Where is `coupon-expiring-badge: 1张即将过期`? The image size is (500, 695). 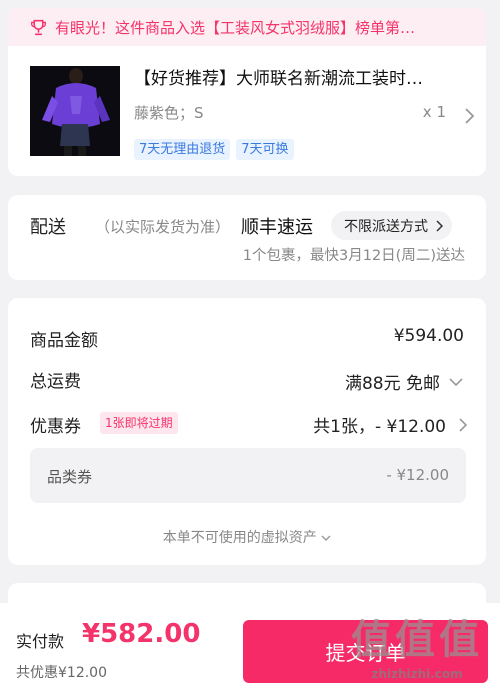
coupon-expiring-badge: 1张即将过期 is located at coordinates (139, 423).